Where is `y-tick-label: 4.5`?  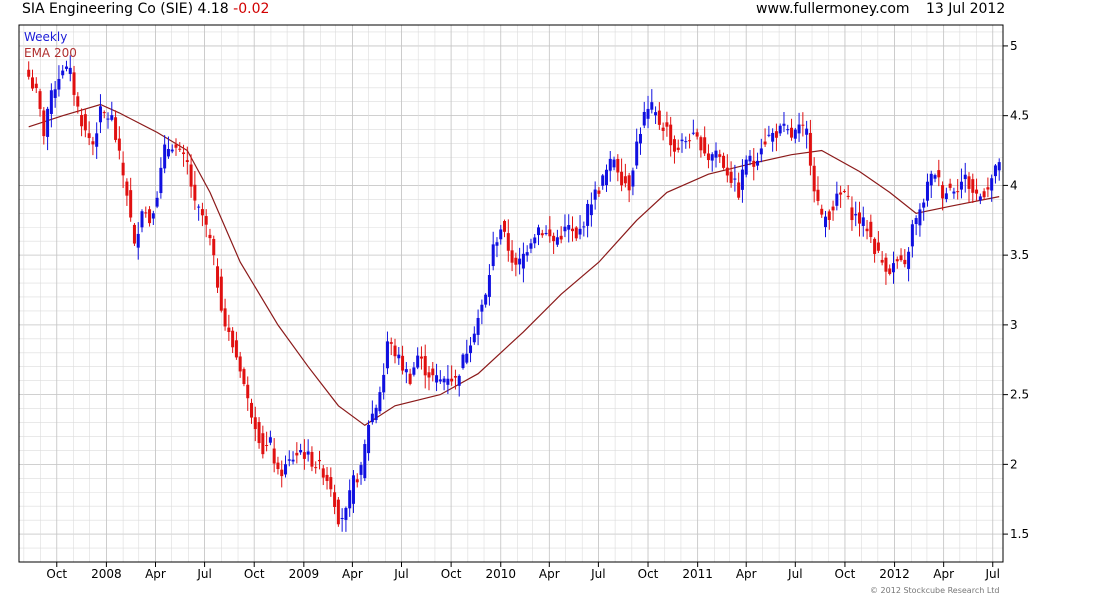 y-tick-label: 4.5 is located at coordinates (1019, 116).